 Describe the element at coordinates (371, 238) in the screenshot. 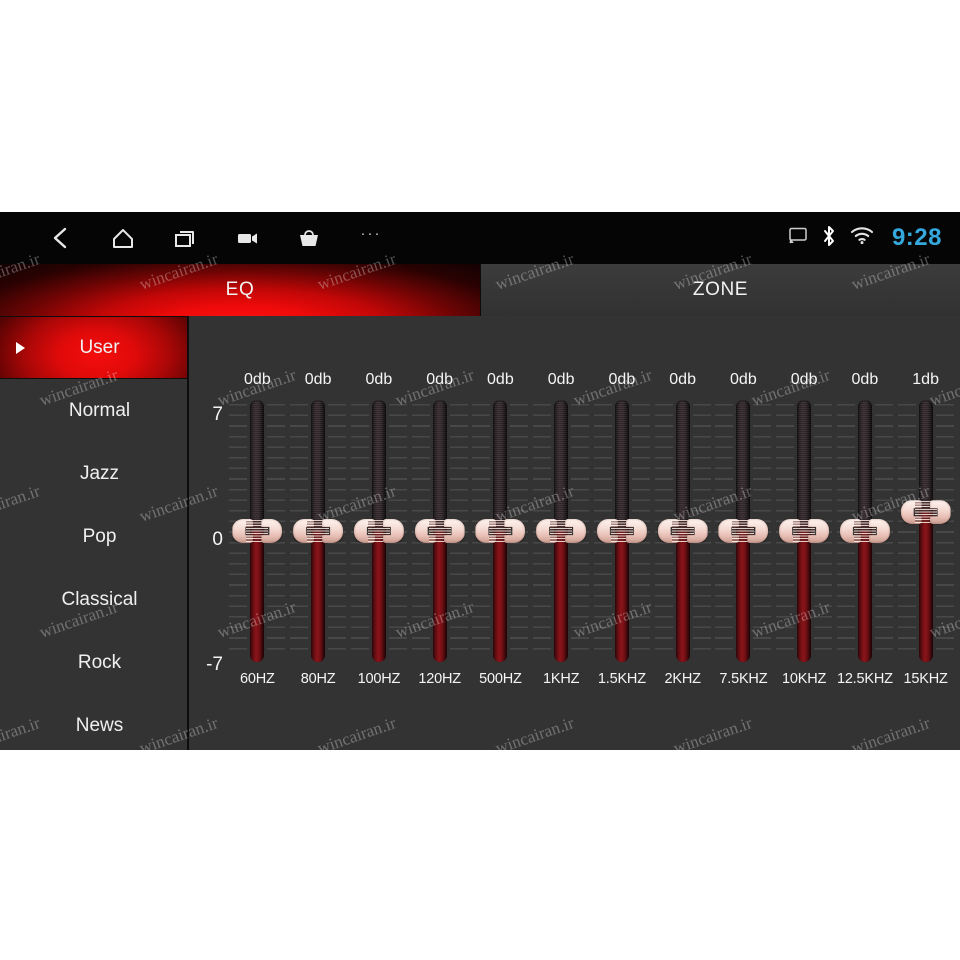

I see `more-icon: ···` at that location.